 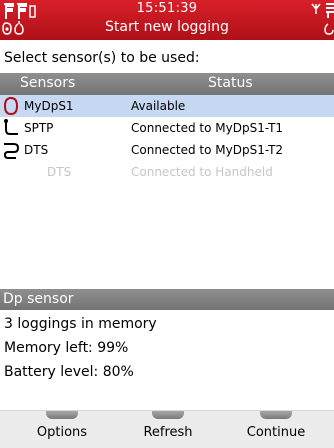 I want to click on sensor-row-dts-handheld: DTS Connected to Handheld, so click(x=167, y=172).